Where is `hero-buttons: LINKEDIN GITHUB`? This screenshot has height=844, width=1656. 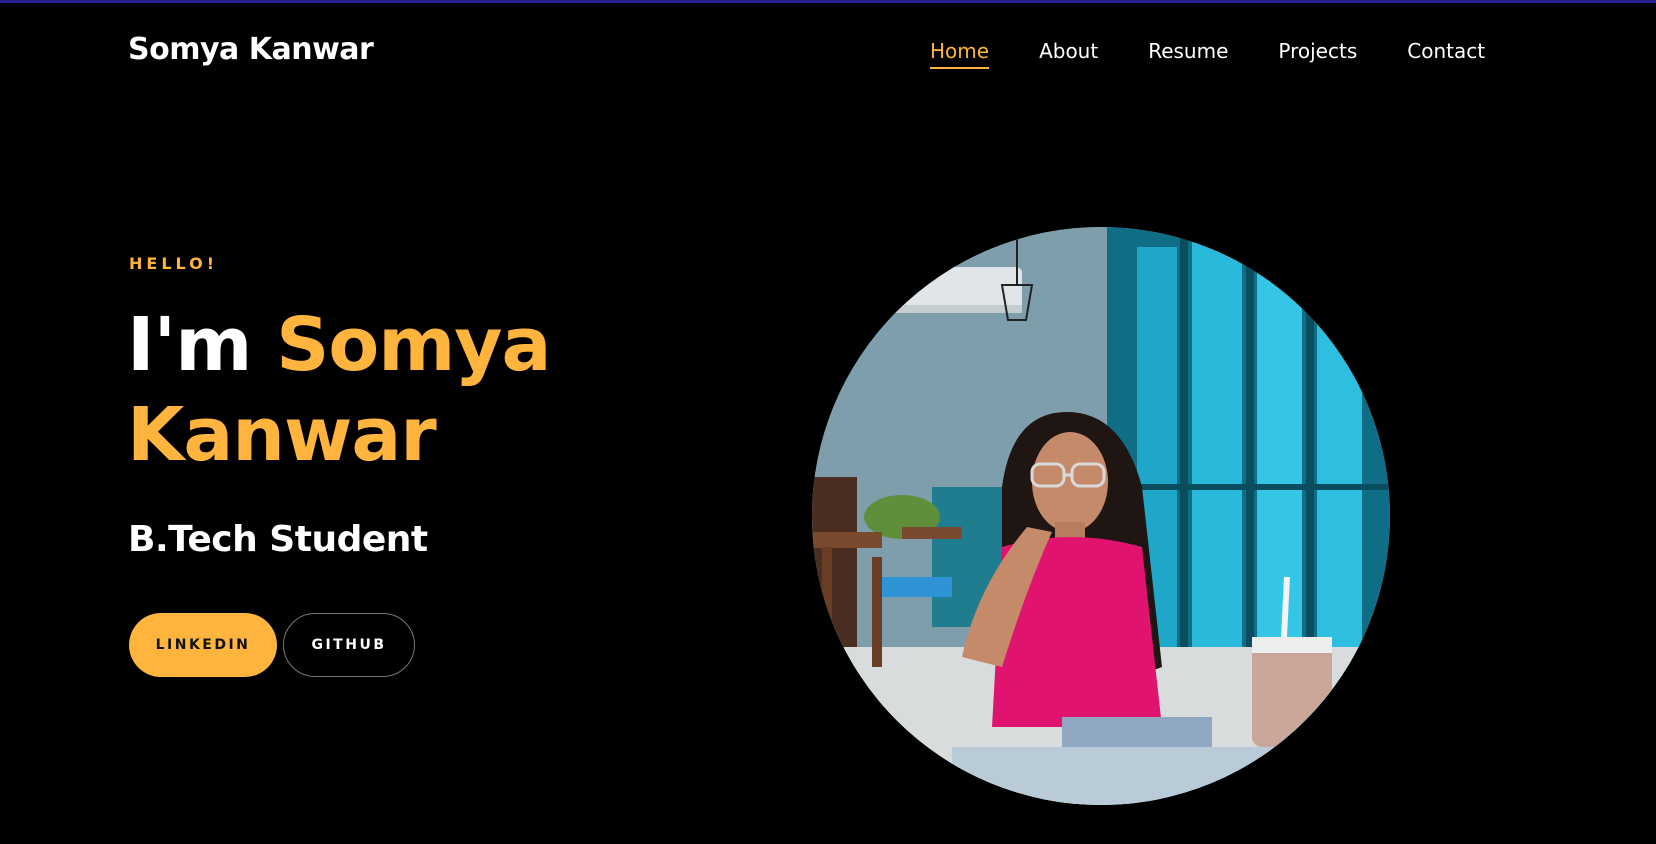 hero-buttons: LINKEDIN GITHUB is located at coordinates (272, 645).